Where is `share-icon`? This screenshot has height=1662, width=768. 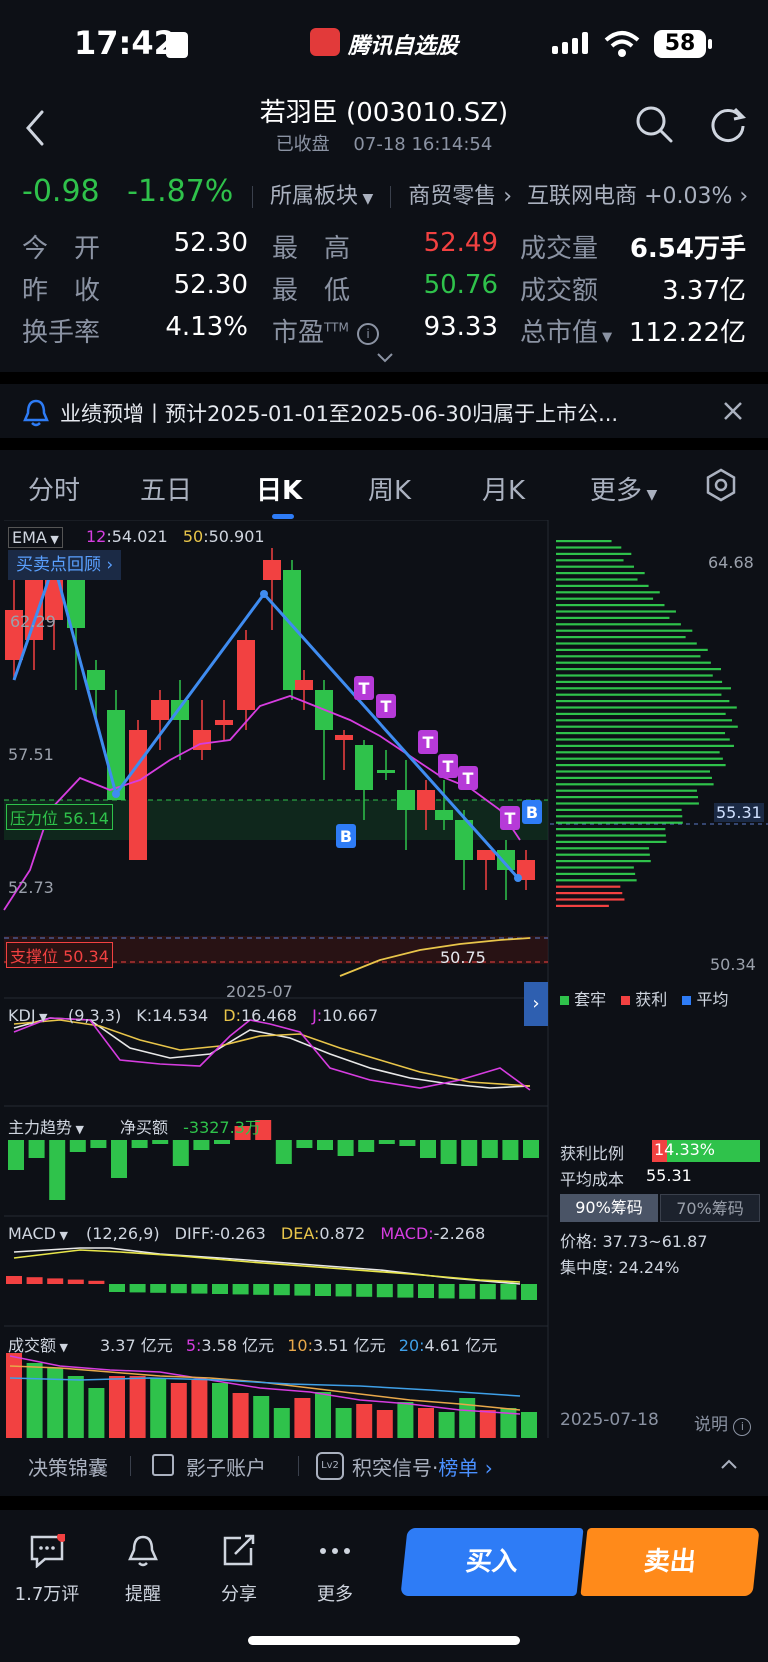 share-icon is located at coordinates (239, 1550).